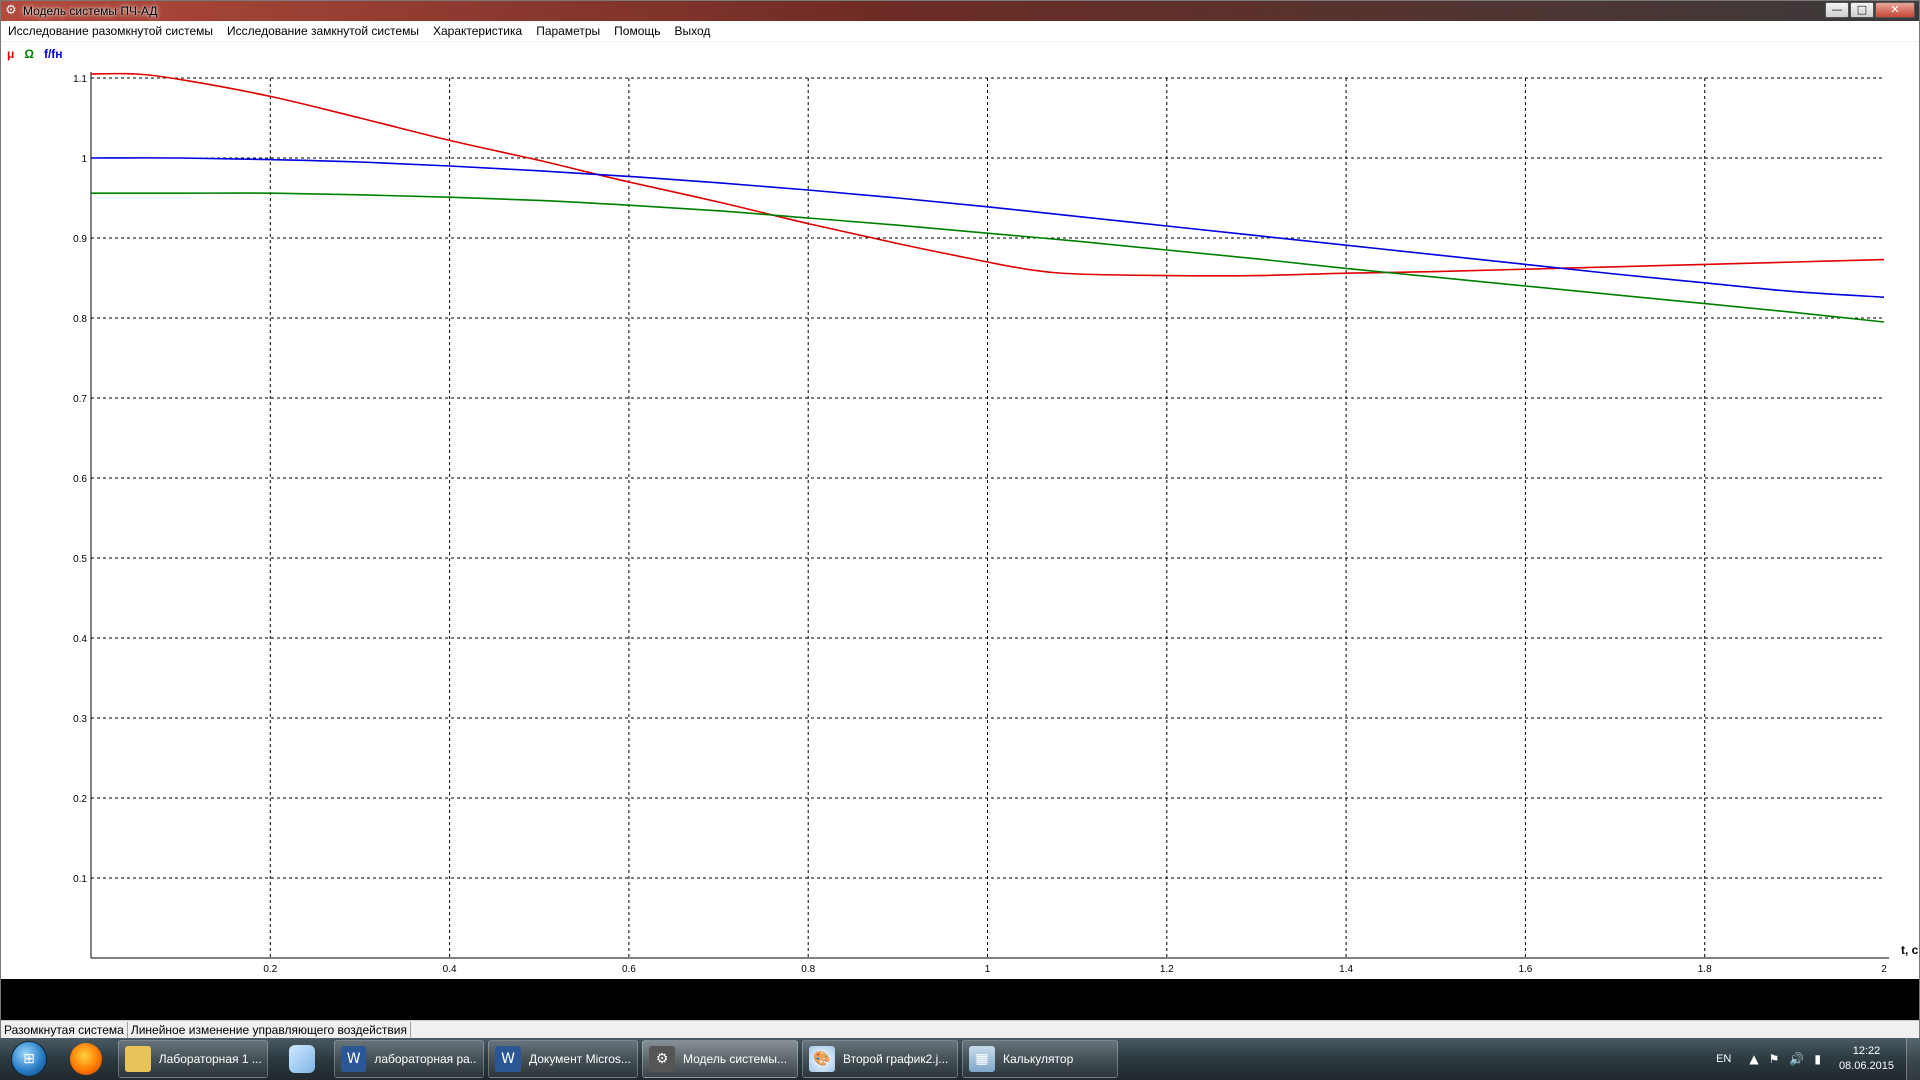  What do you see at coordinates (693, 31) in the screenshot?
I see `menu-exit: Выход` at bounding box center [693, 31].